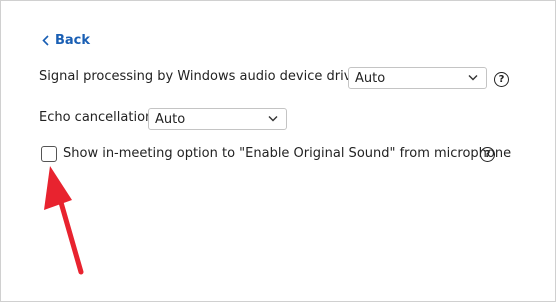 The width and height of the screenshot is (556, 302). I want to click on signal-processing-select: Auto, so click(417, 78).